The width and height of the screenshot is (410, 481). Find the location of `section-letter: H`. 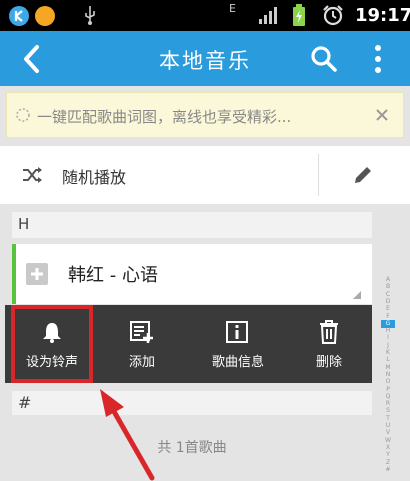

section-letter: H is located at coordinates (24, 224).